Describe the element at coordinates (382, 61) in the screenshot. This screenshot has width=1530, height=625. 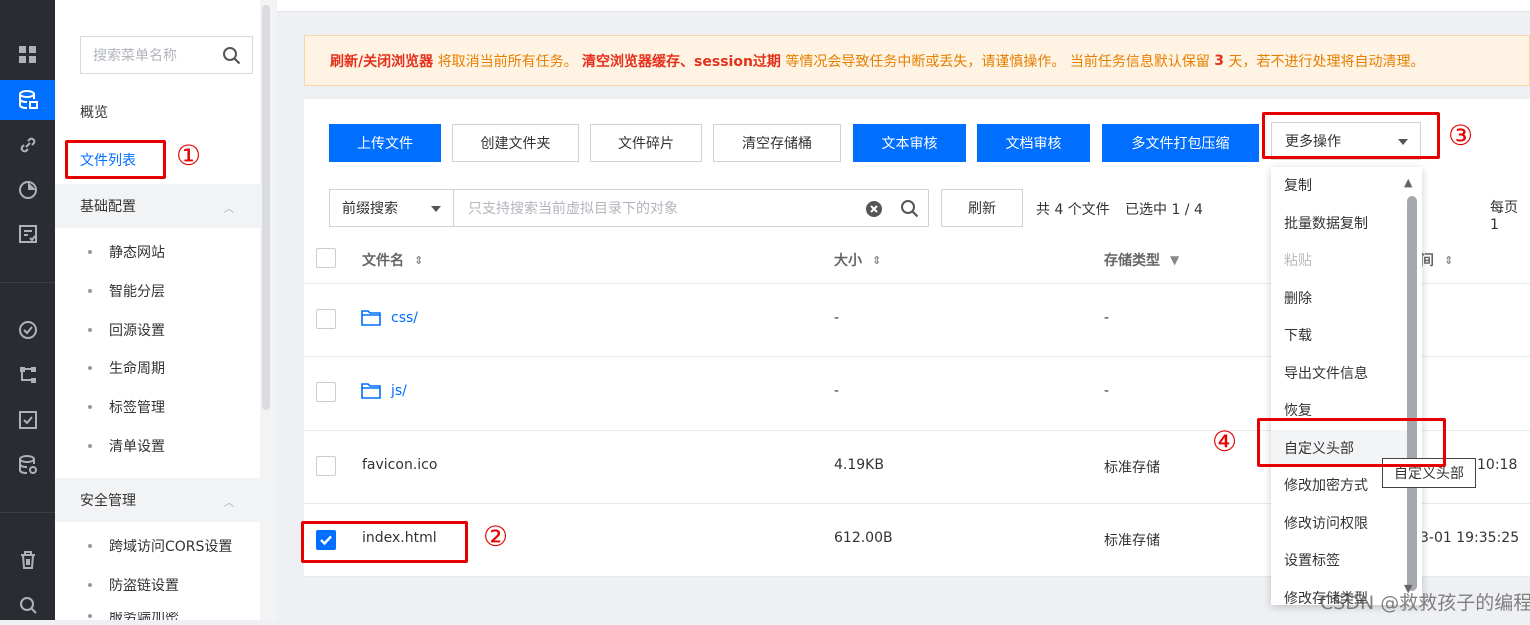
I see `banner-emphasis: 刷新/关闭浏览器` at that location.